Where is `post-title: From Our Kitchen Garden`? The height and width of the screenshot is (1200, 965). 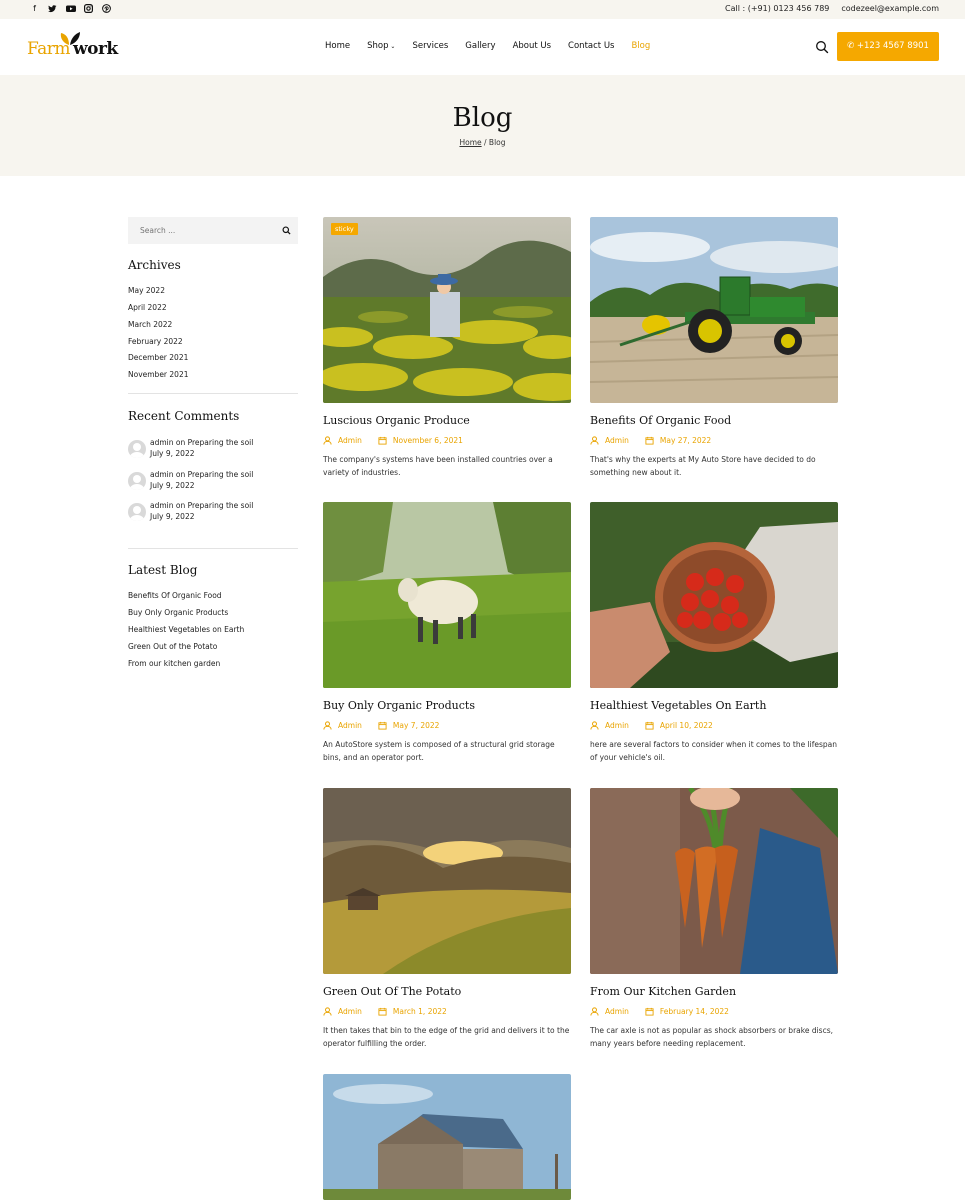 post-title: From Our Kitchen Garden is located at coordinates (663, 991).